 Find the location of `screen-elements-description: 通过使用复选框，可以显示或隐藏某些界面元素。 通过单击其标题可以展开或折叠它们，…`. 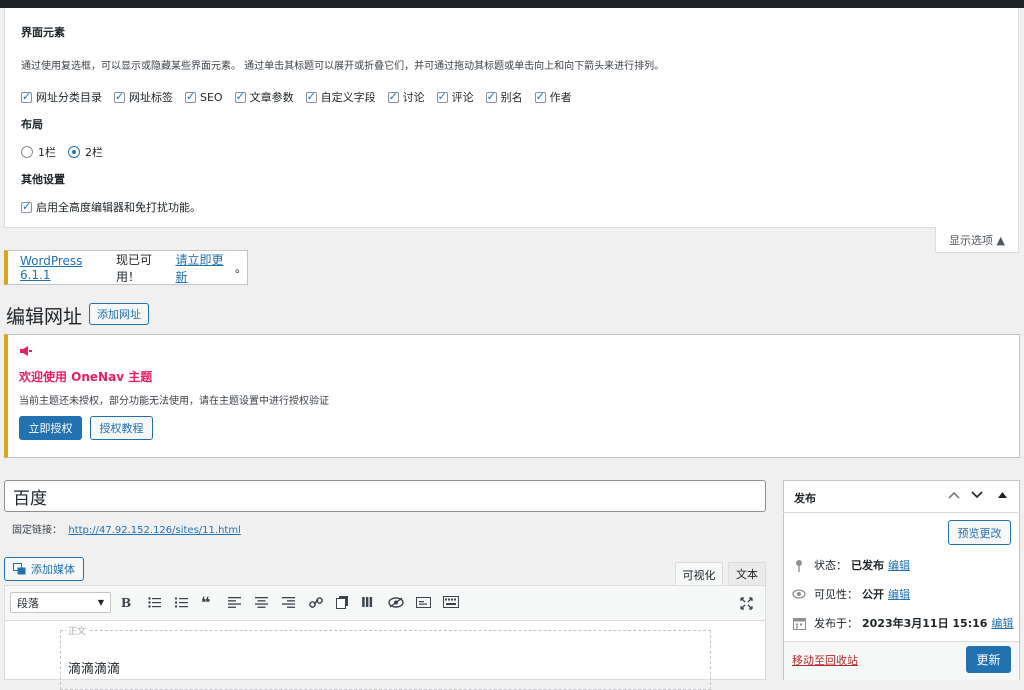

screen-elements-description: 通过使用复选框，可以显示或隐藏某些界面元素。 通过单击其标题可以展开或折叠它们，… is located at coordinates (343, 66).